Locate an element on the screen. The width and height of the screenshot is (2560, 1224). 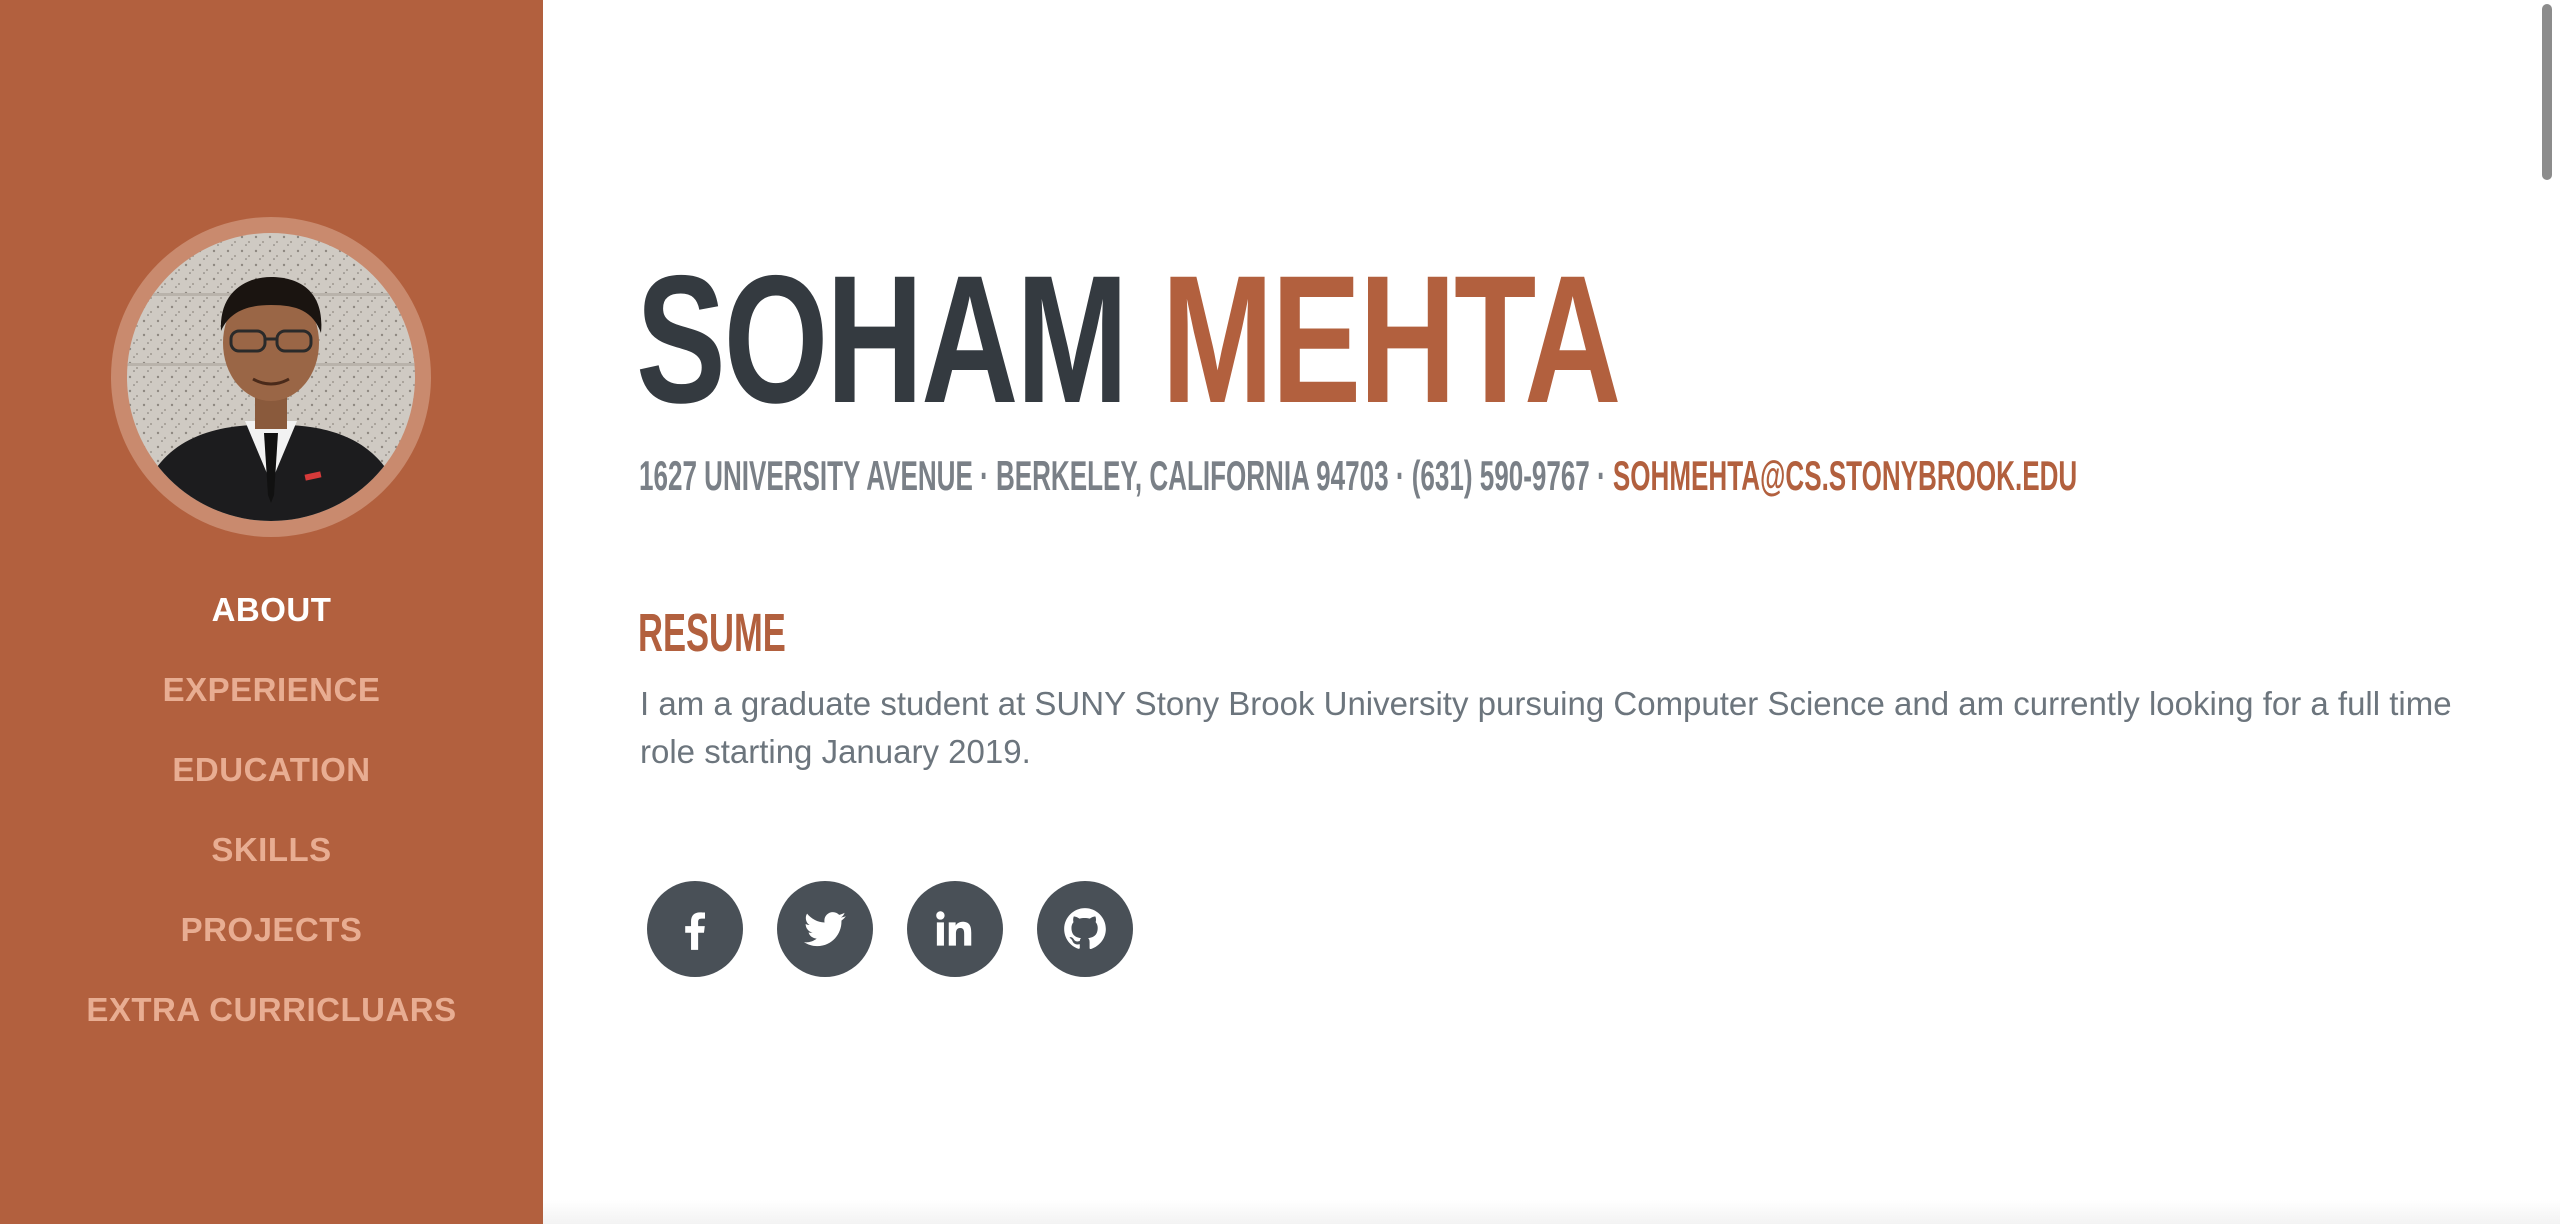
first-name: SOHAM is located at coordinates (882, 339).